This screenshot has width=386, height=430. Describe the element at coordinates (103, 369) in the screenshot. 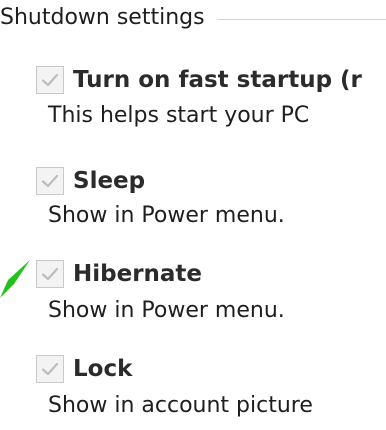

I see `lock-label: Lock` at that location.